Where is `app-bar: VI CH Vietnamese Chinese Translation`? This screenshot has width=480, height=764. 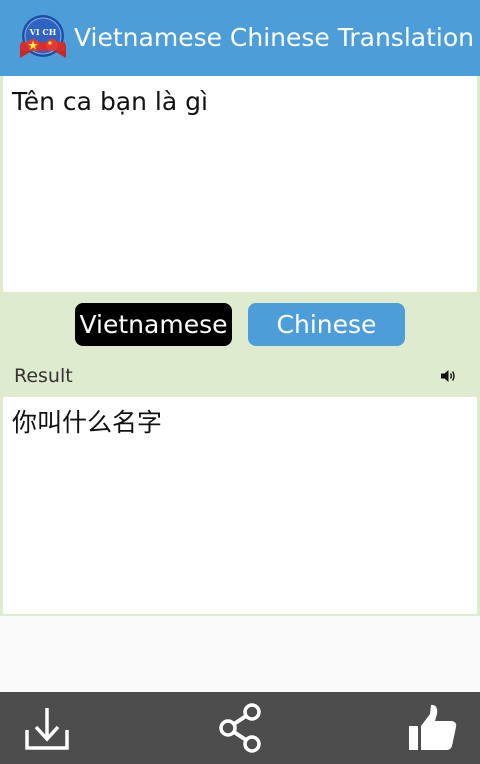 app-bar: VI CH Vietnamese Chinese Translation is located at coordinates (240, 38).